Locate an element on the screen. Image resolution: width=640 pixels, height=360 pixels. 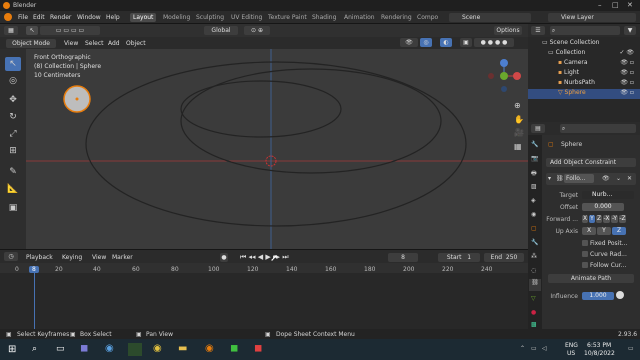
influence-keyframe-icon is located at coordinates (620, 295).